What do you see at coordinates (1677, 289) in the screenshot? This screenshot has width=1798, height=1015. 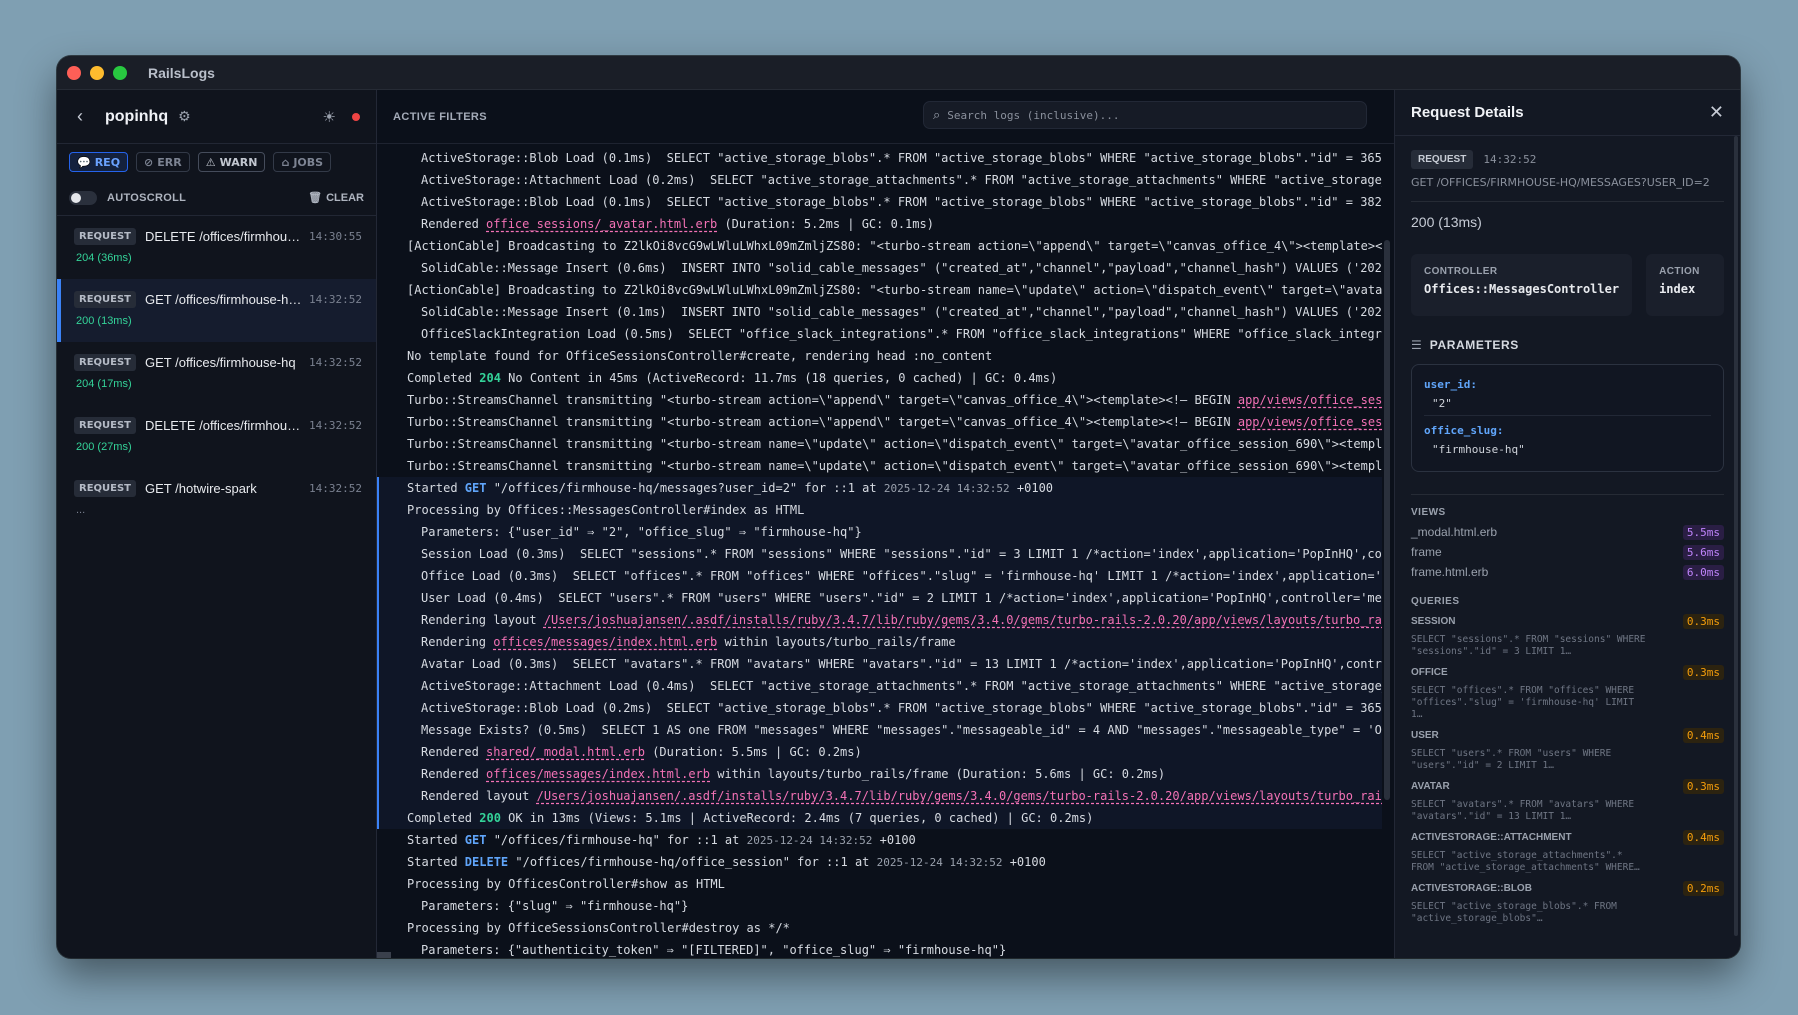 I see `action-value: index` at bounding box center [1677, 289].